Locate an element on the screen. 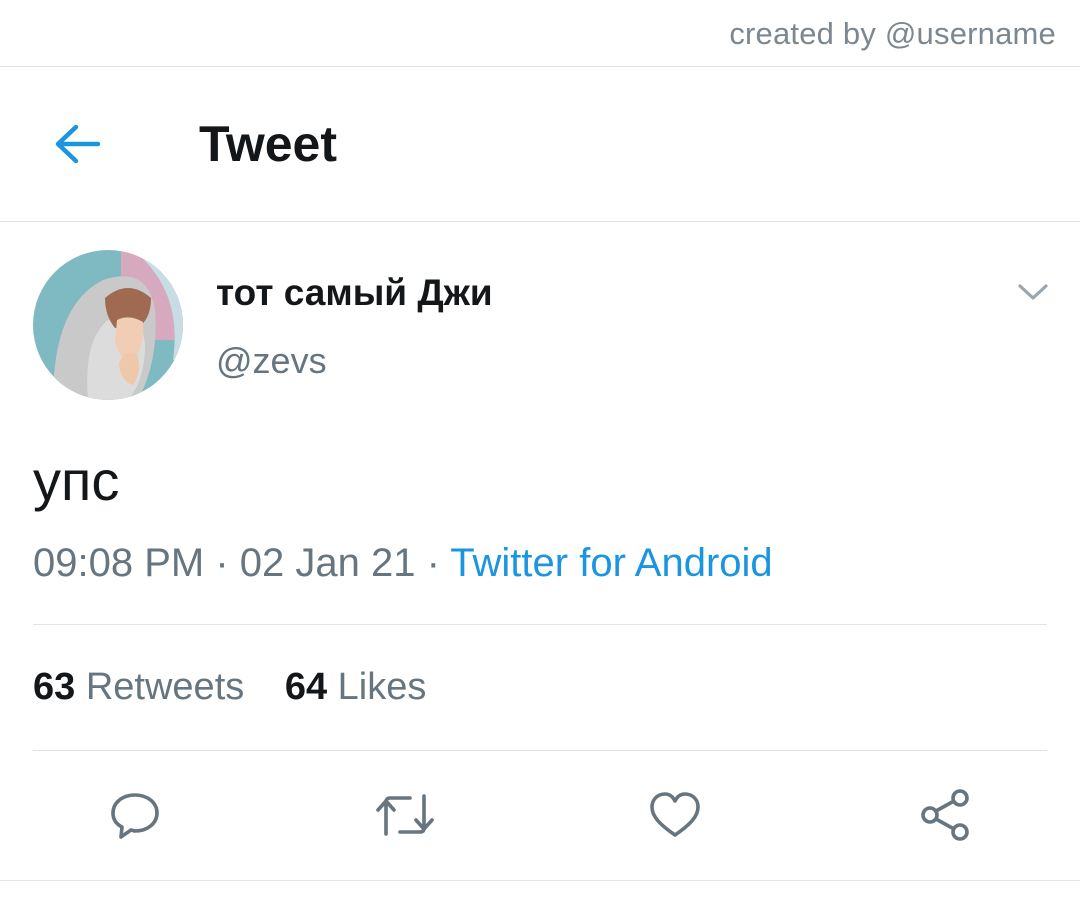 This screenshot has width=1080, height=898. share-button is located at coordinates (945, 815).